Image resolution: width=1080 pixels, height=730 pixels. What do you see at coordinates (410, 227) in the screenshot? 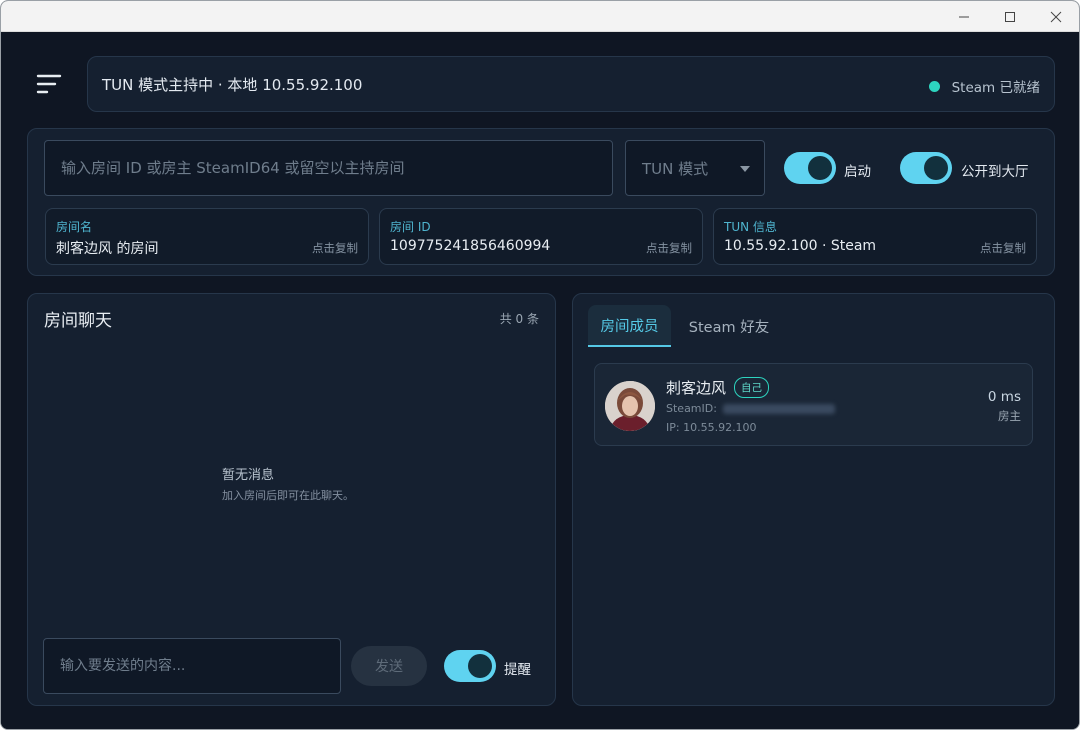
I see `room-id-label: 房间 ID` at bounding box center [410, 227].